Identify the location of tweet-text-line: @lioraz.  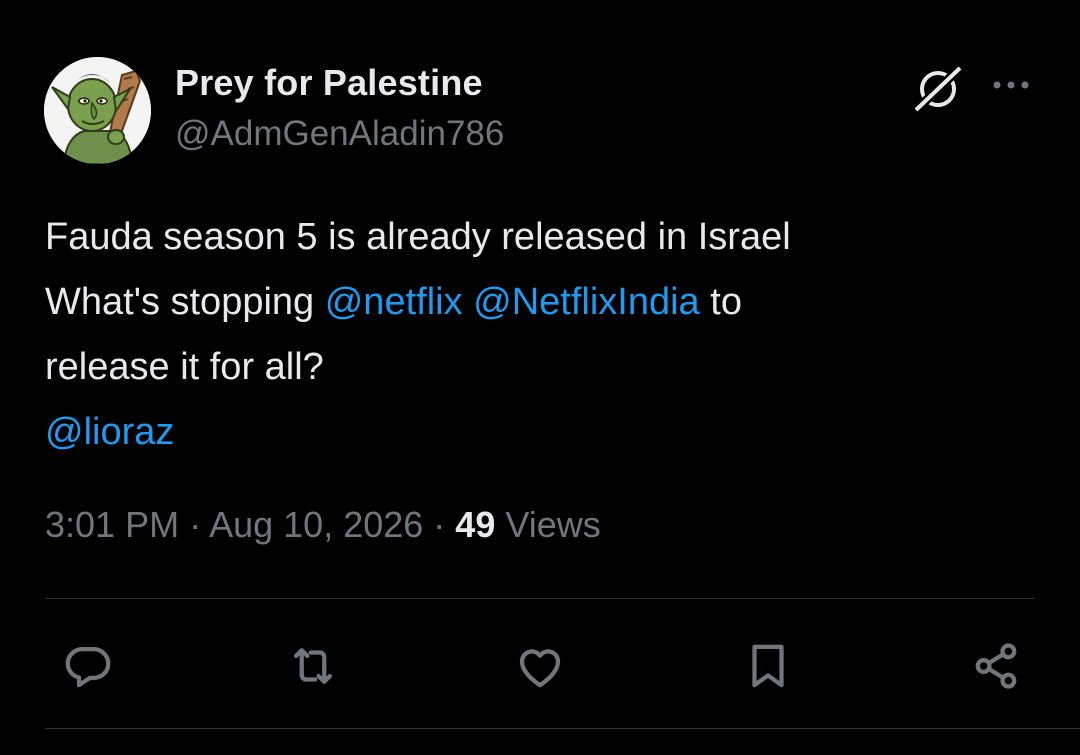
(540, 432).